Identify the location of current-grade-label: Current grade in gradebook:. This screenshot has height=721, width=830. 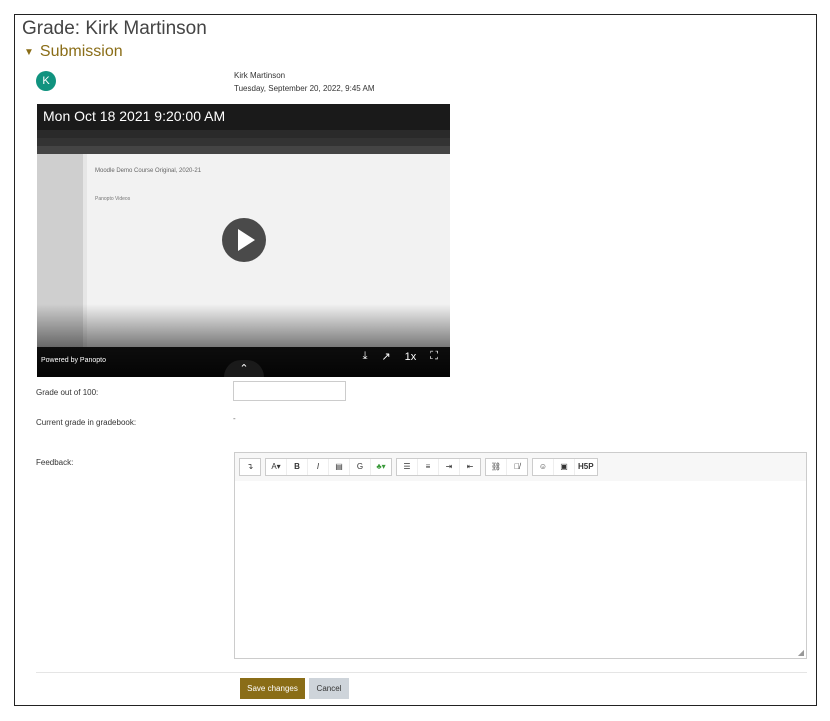
(86, 422).